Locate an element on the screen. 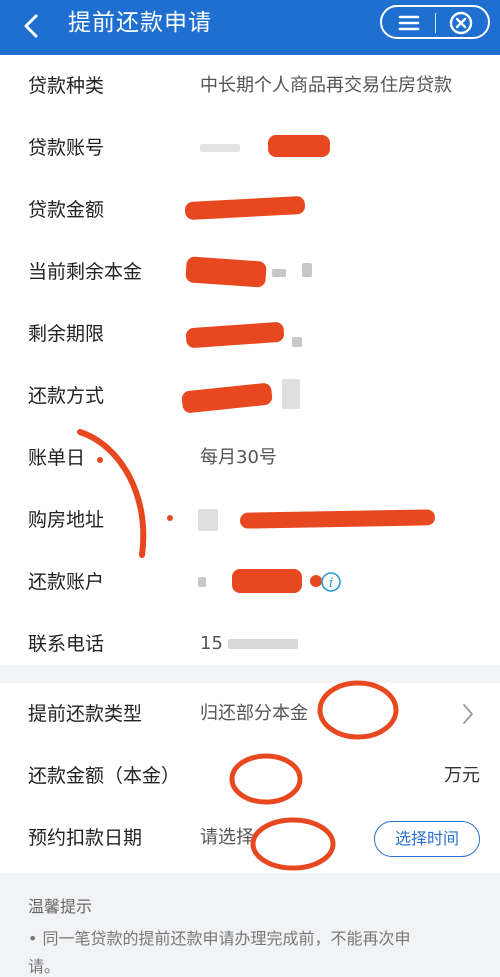 This screenshot has width=500, height=977. close-circle-icon is located at coordinates (461, 23).